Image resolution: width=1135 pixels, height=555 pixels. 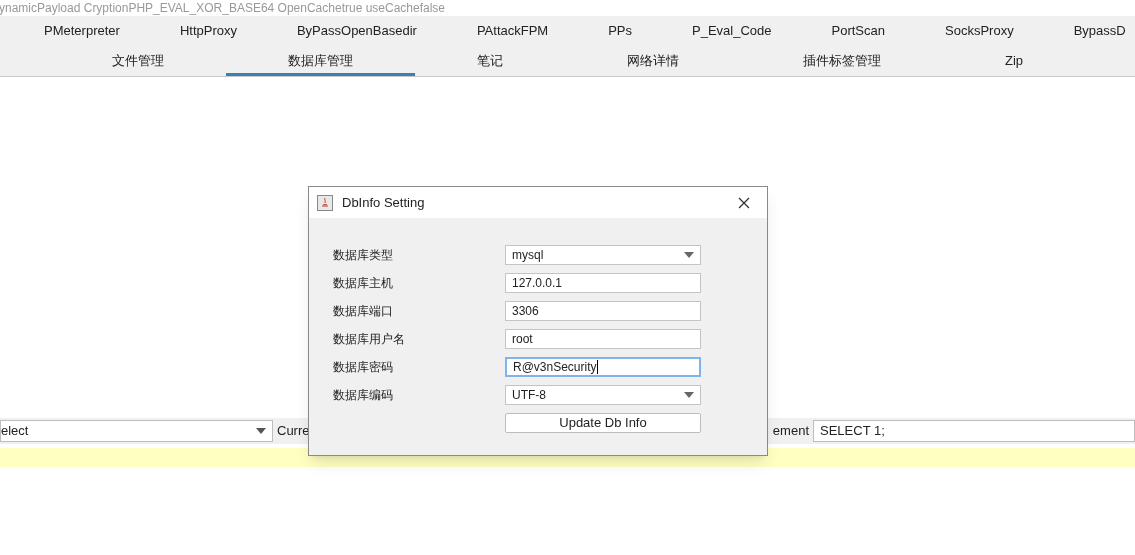 I want to click on statement-field: SELECT 1;, so click(x=974, y=431).